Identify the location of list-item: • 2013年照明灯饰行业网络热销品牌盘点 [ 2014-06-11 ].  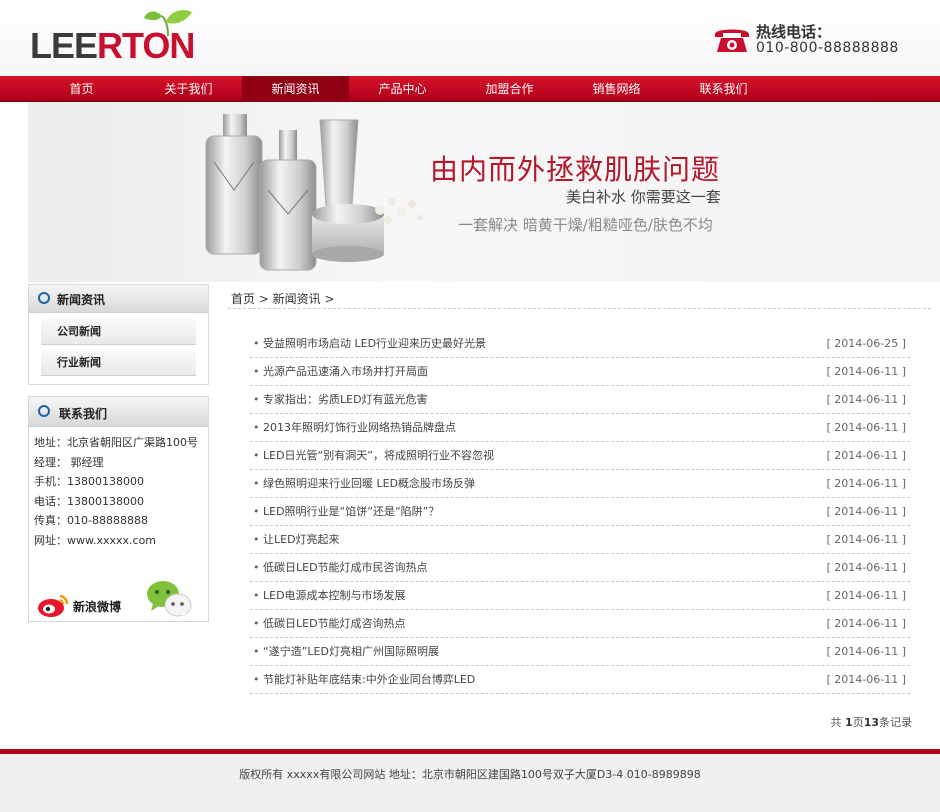
(580, 428).